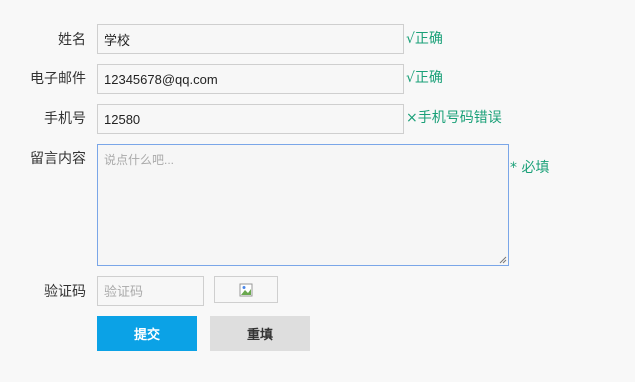 This screenshot has height=382, width=635. What do you see at coordinates (250, 39) in the screenshot?
I see `name-input` at bounding box center [250, 39].